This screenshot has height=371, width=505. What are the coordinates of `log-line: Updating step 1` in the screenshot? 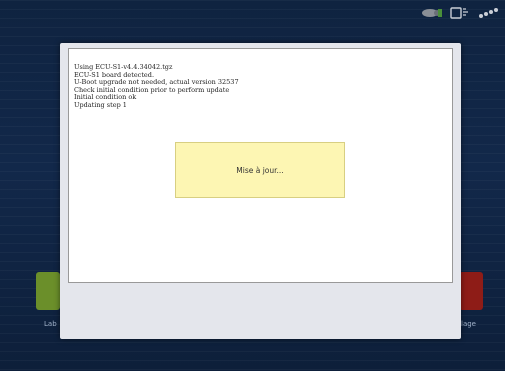 It's located at (100, 104).